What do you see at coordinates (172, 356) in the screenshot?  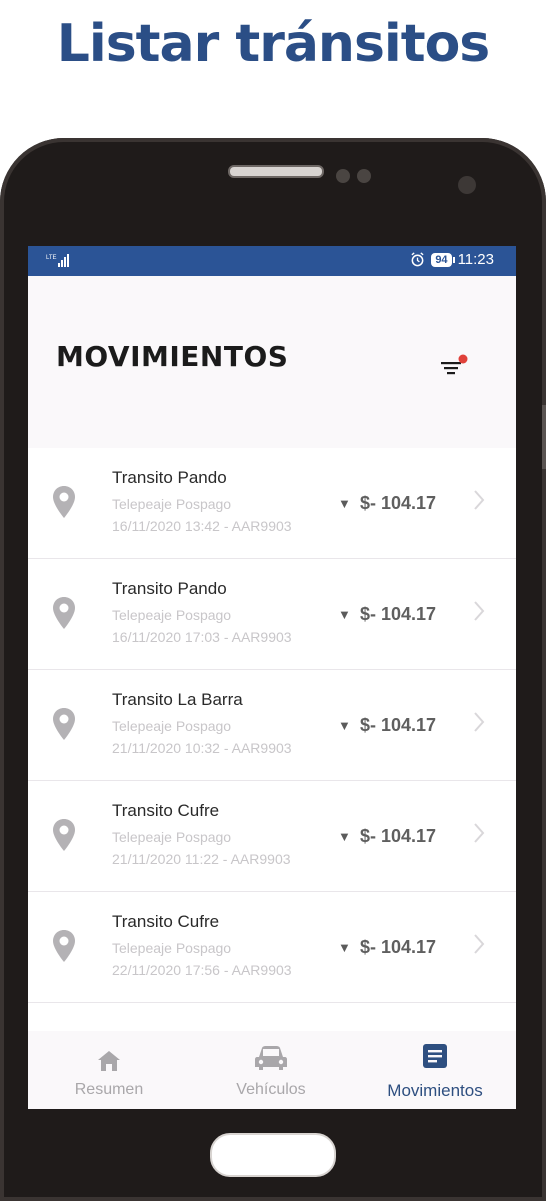 I see `page-title: MOVIMIENTOS` at bounding box center [172, 356].